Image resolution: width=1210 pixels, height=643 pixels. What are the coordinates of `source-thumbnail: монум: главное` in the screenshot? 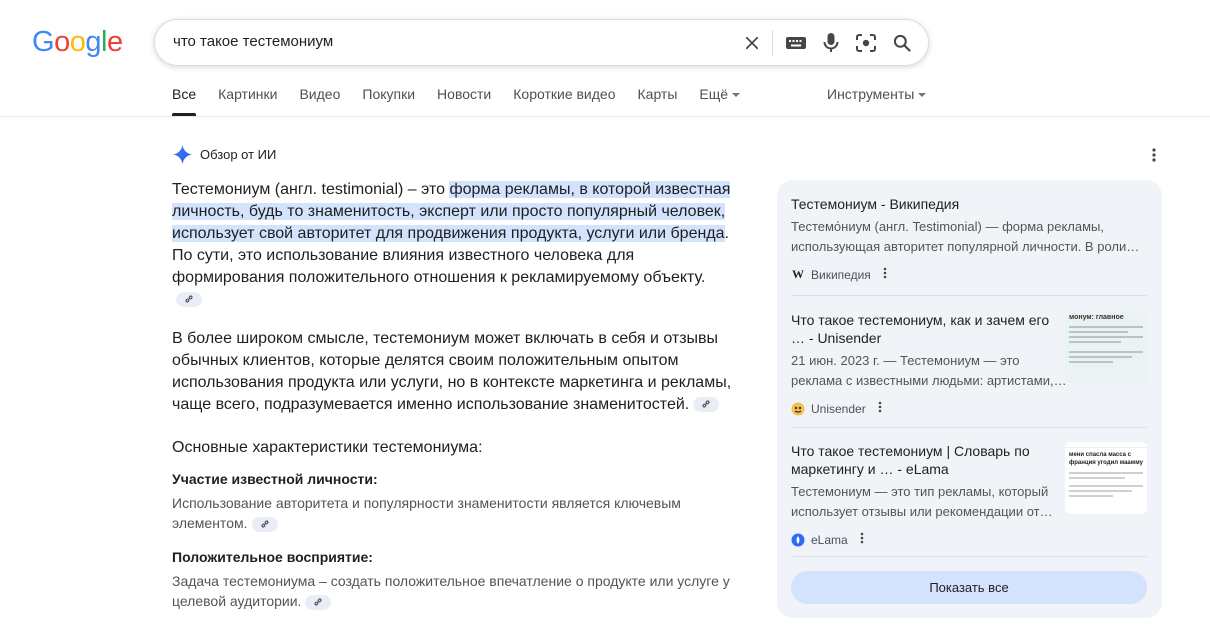 It's located at (1106, 347).